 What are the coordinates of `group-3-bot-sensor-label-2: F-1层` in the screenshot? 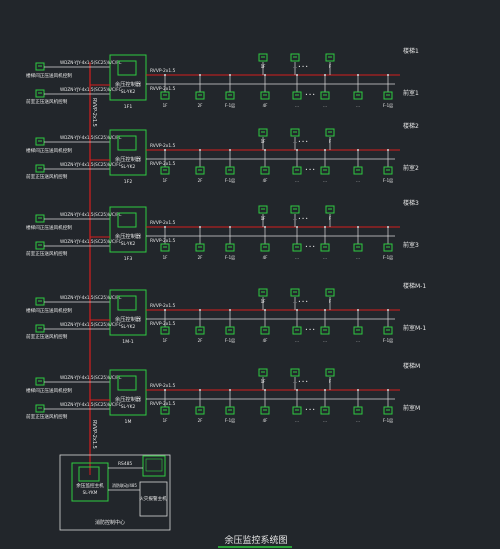 It's located at (230, 340).